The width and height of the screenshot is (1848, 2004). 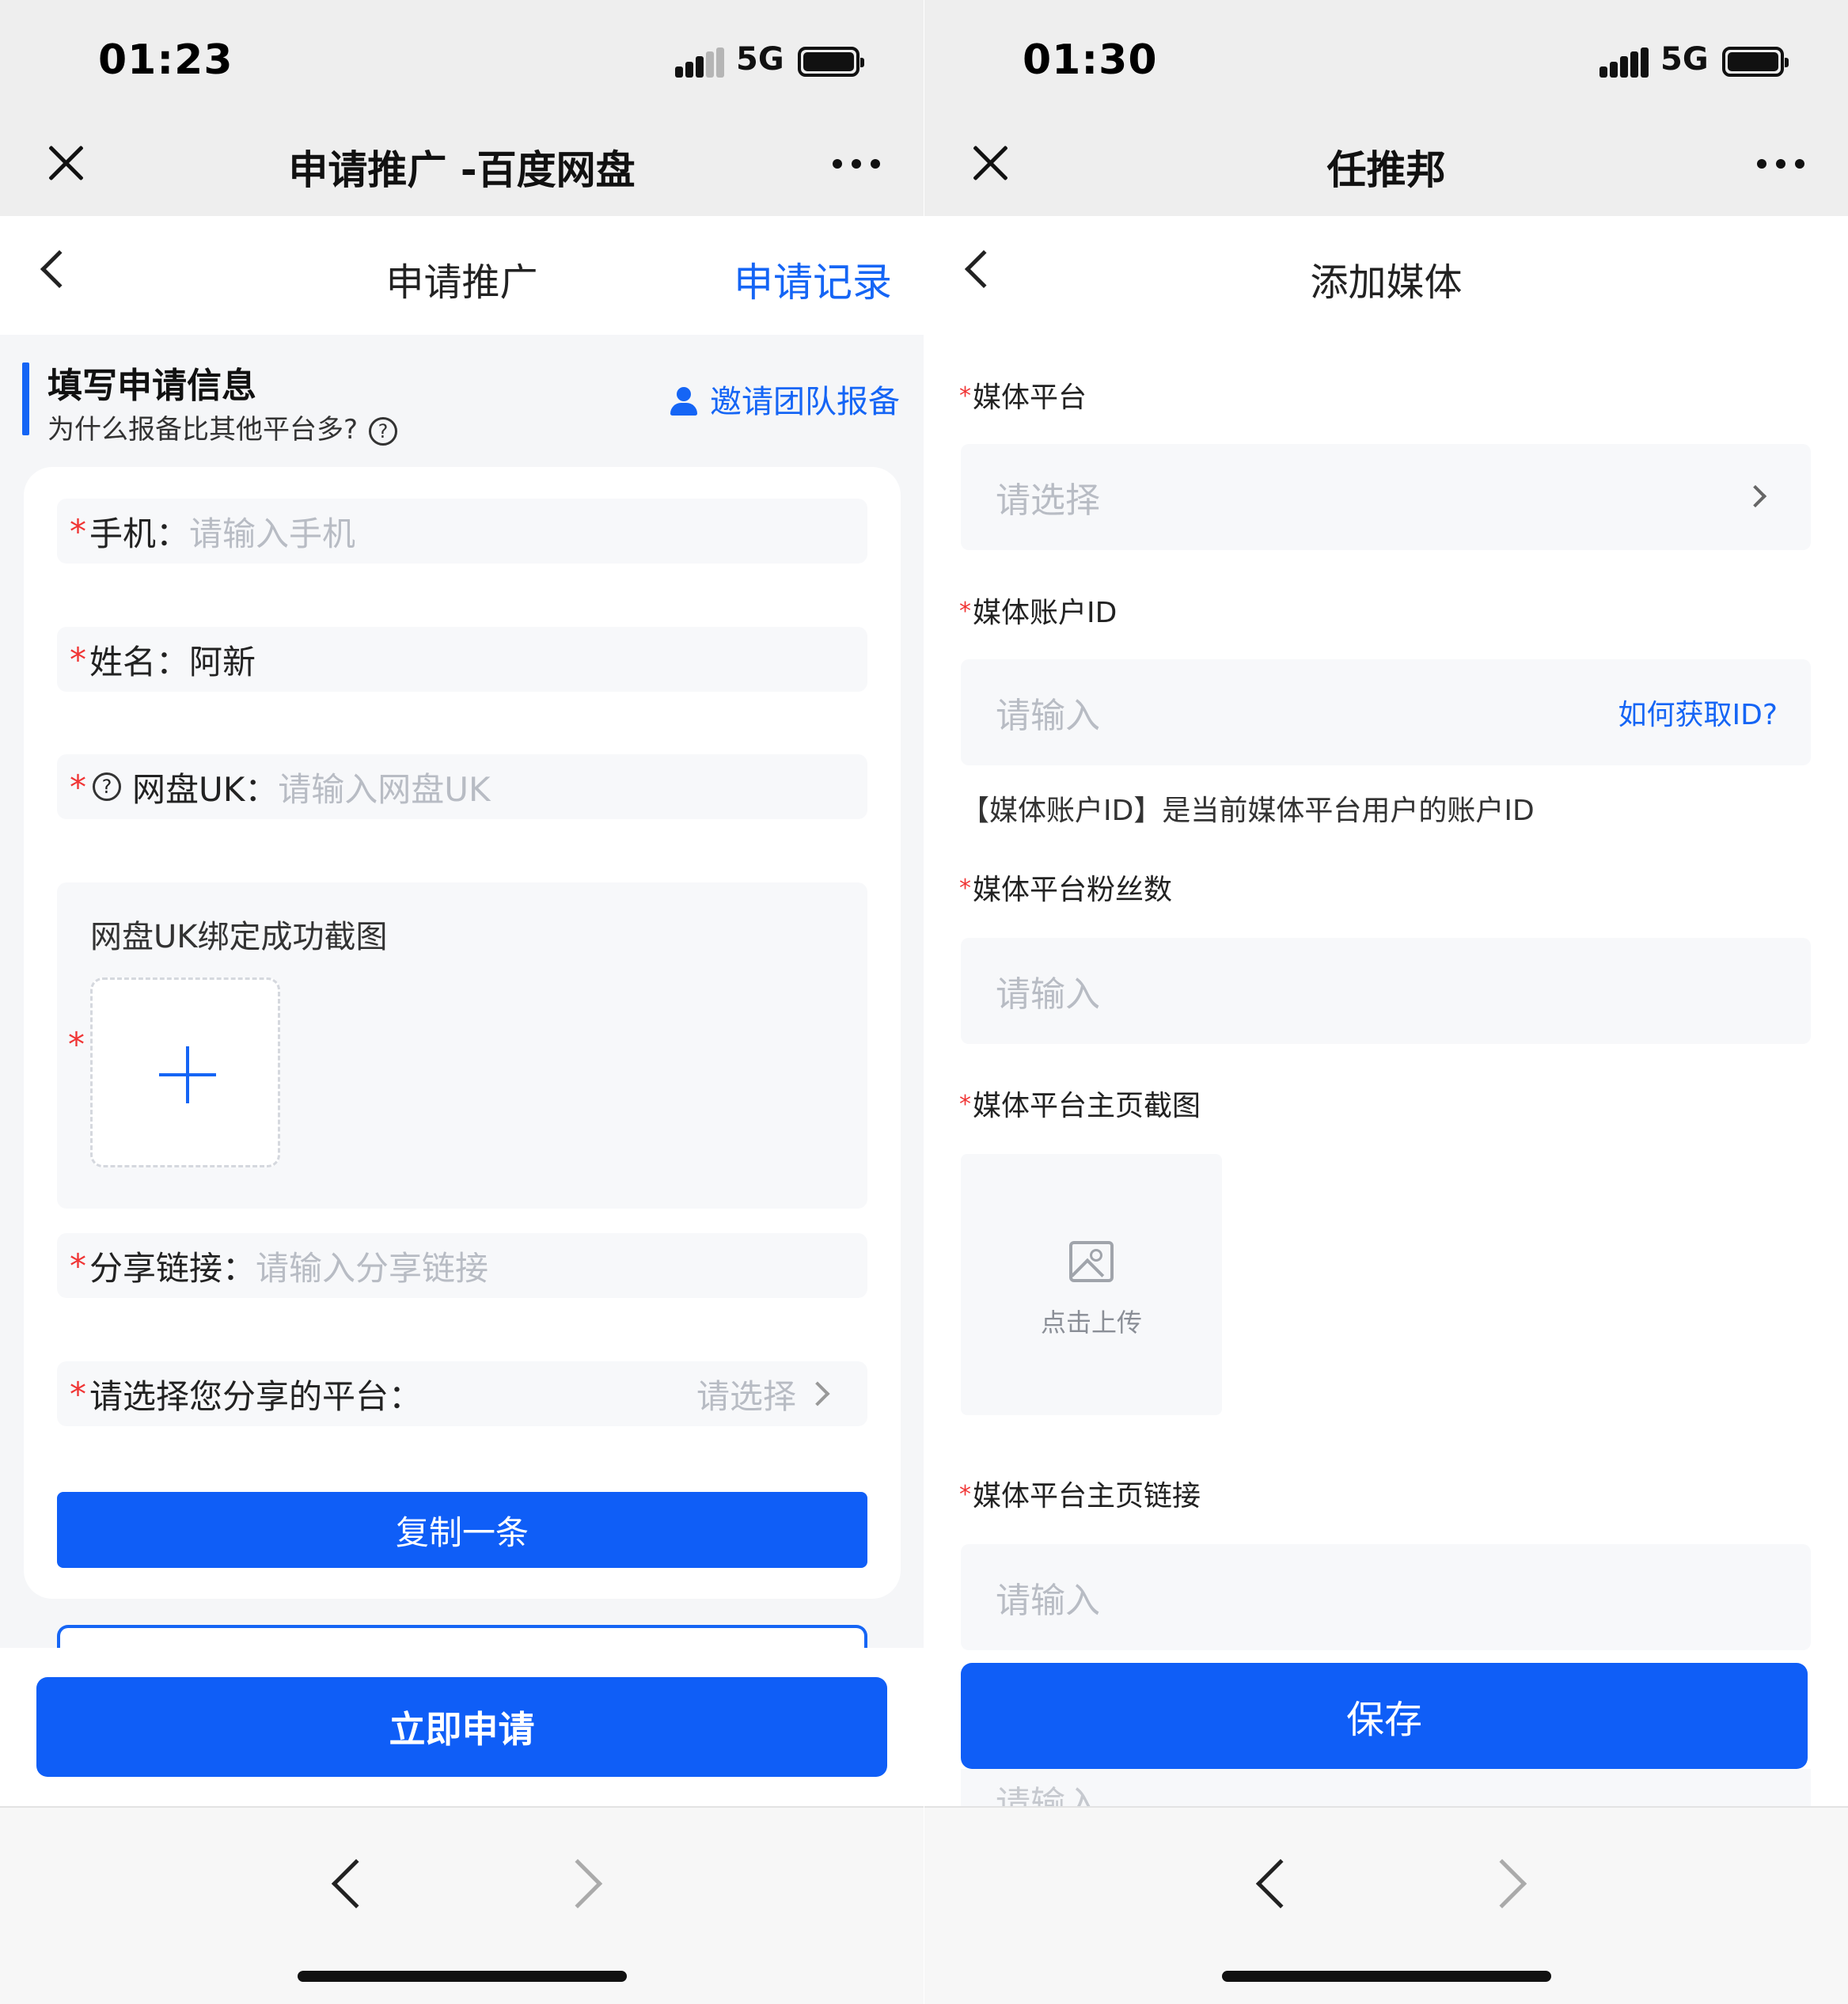 I want to click on section-subtitle: 为什么报备比其他平台多??, so click(x=222, y=427).